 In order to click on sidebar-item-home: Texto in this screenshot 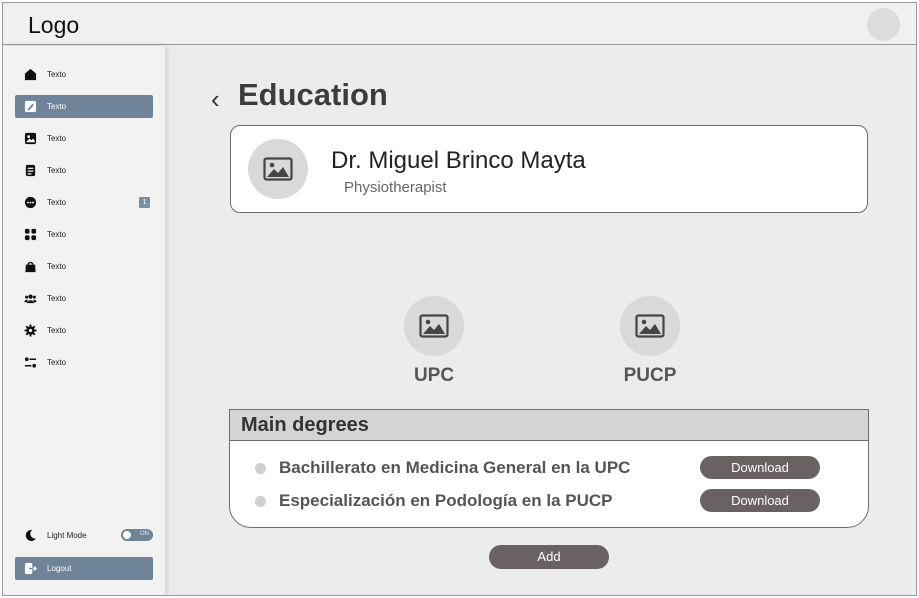, I will do `click(84, 74)`.